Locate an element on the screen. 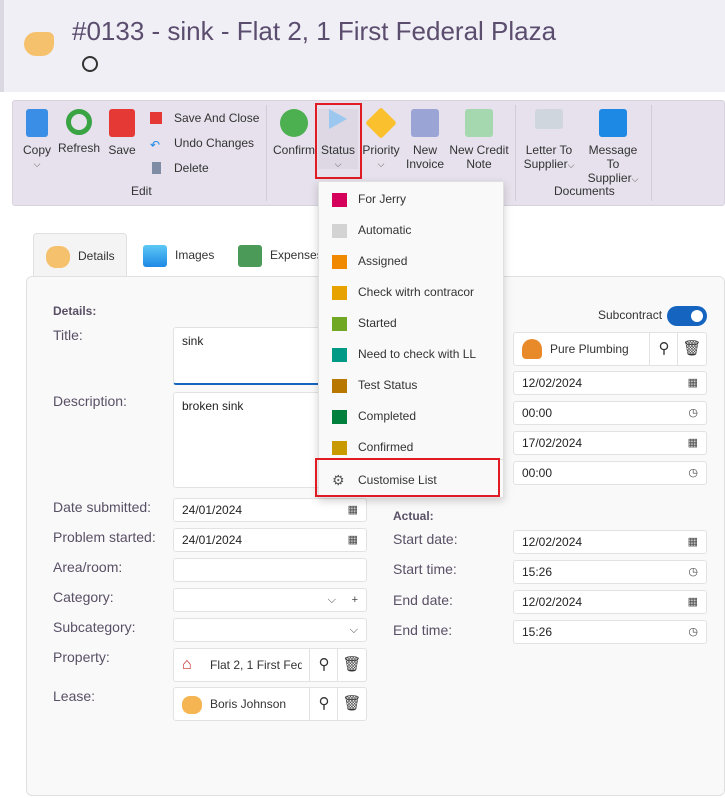 This screenshot has width=725, height=798. tab-images: Images is located at coordinates (178, 255).